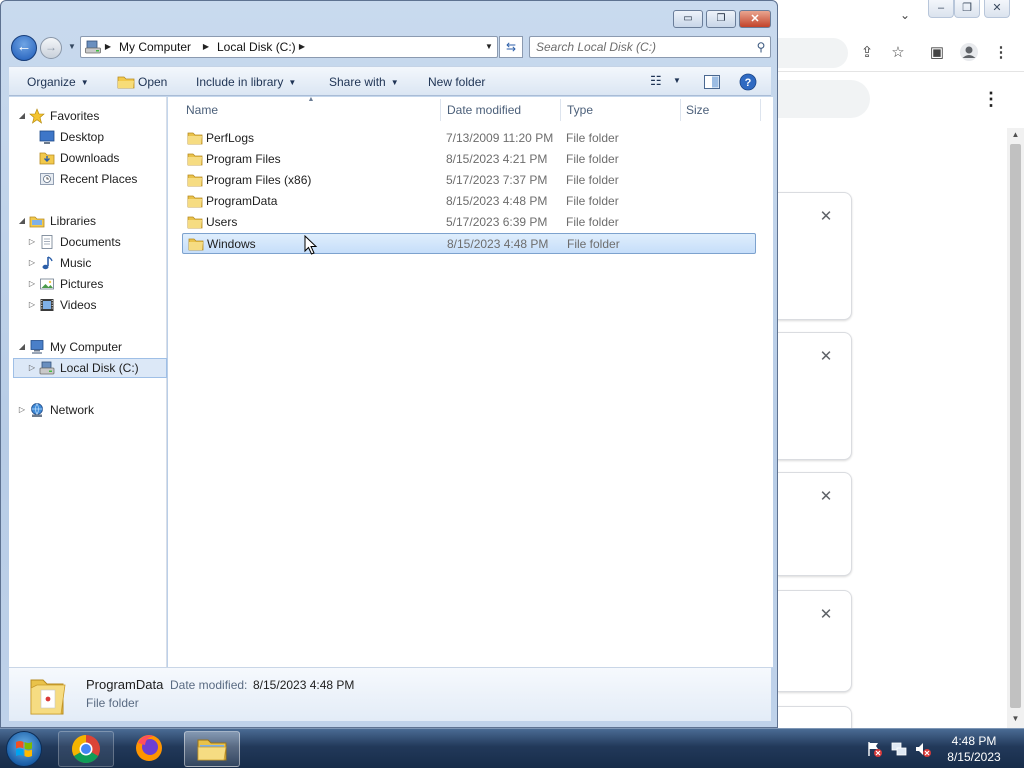  Describe the element at coordinates (656, 81) in the screenshot. I see `change-view-icon: ☷` at that location.